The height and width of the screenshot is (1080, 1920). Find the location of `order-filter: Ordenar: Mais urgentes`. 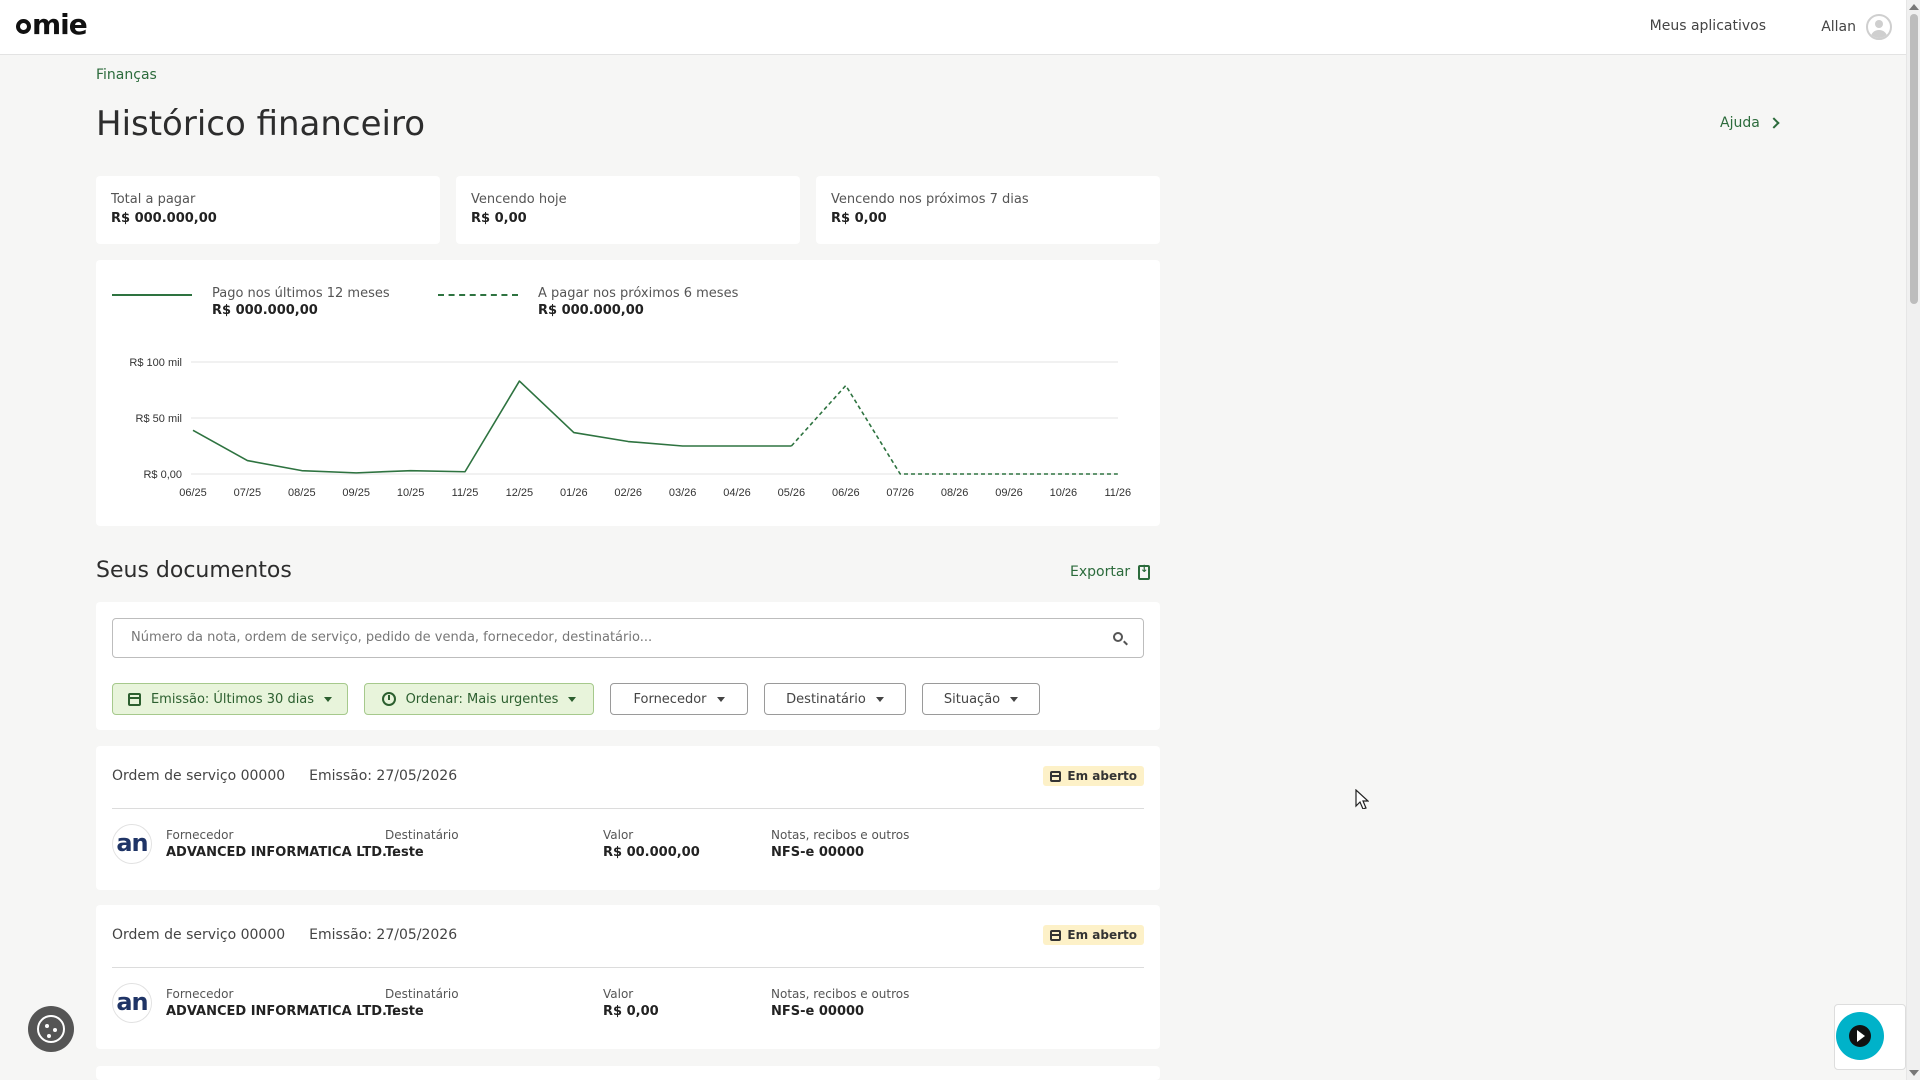

order-filter: Ordenar: Mais urgentes is located at coordinates (479, 699).